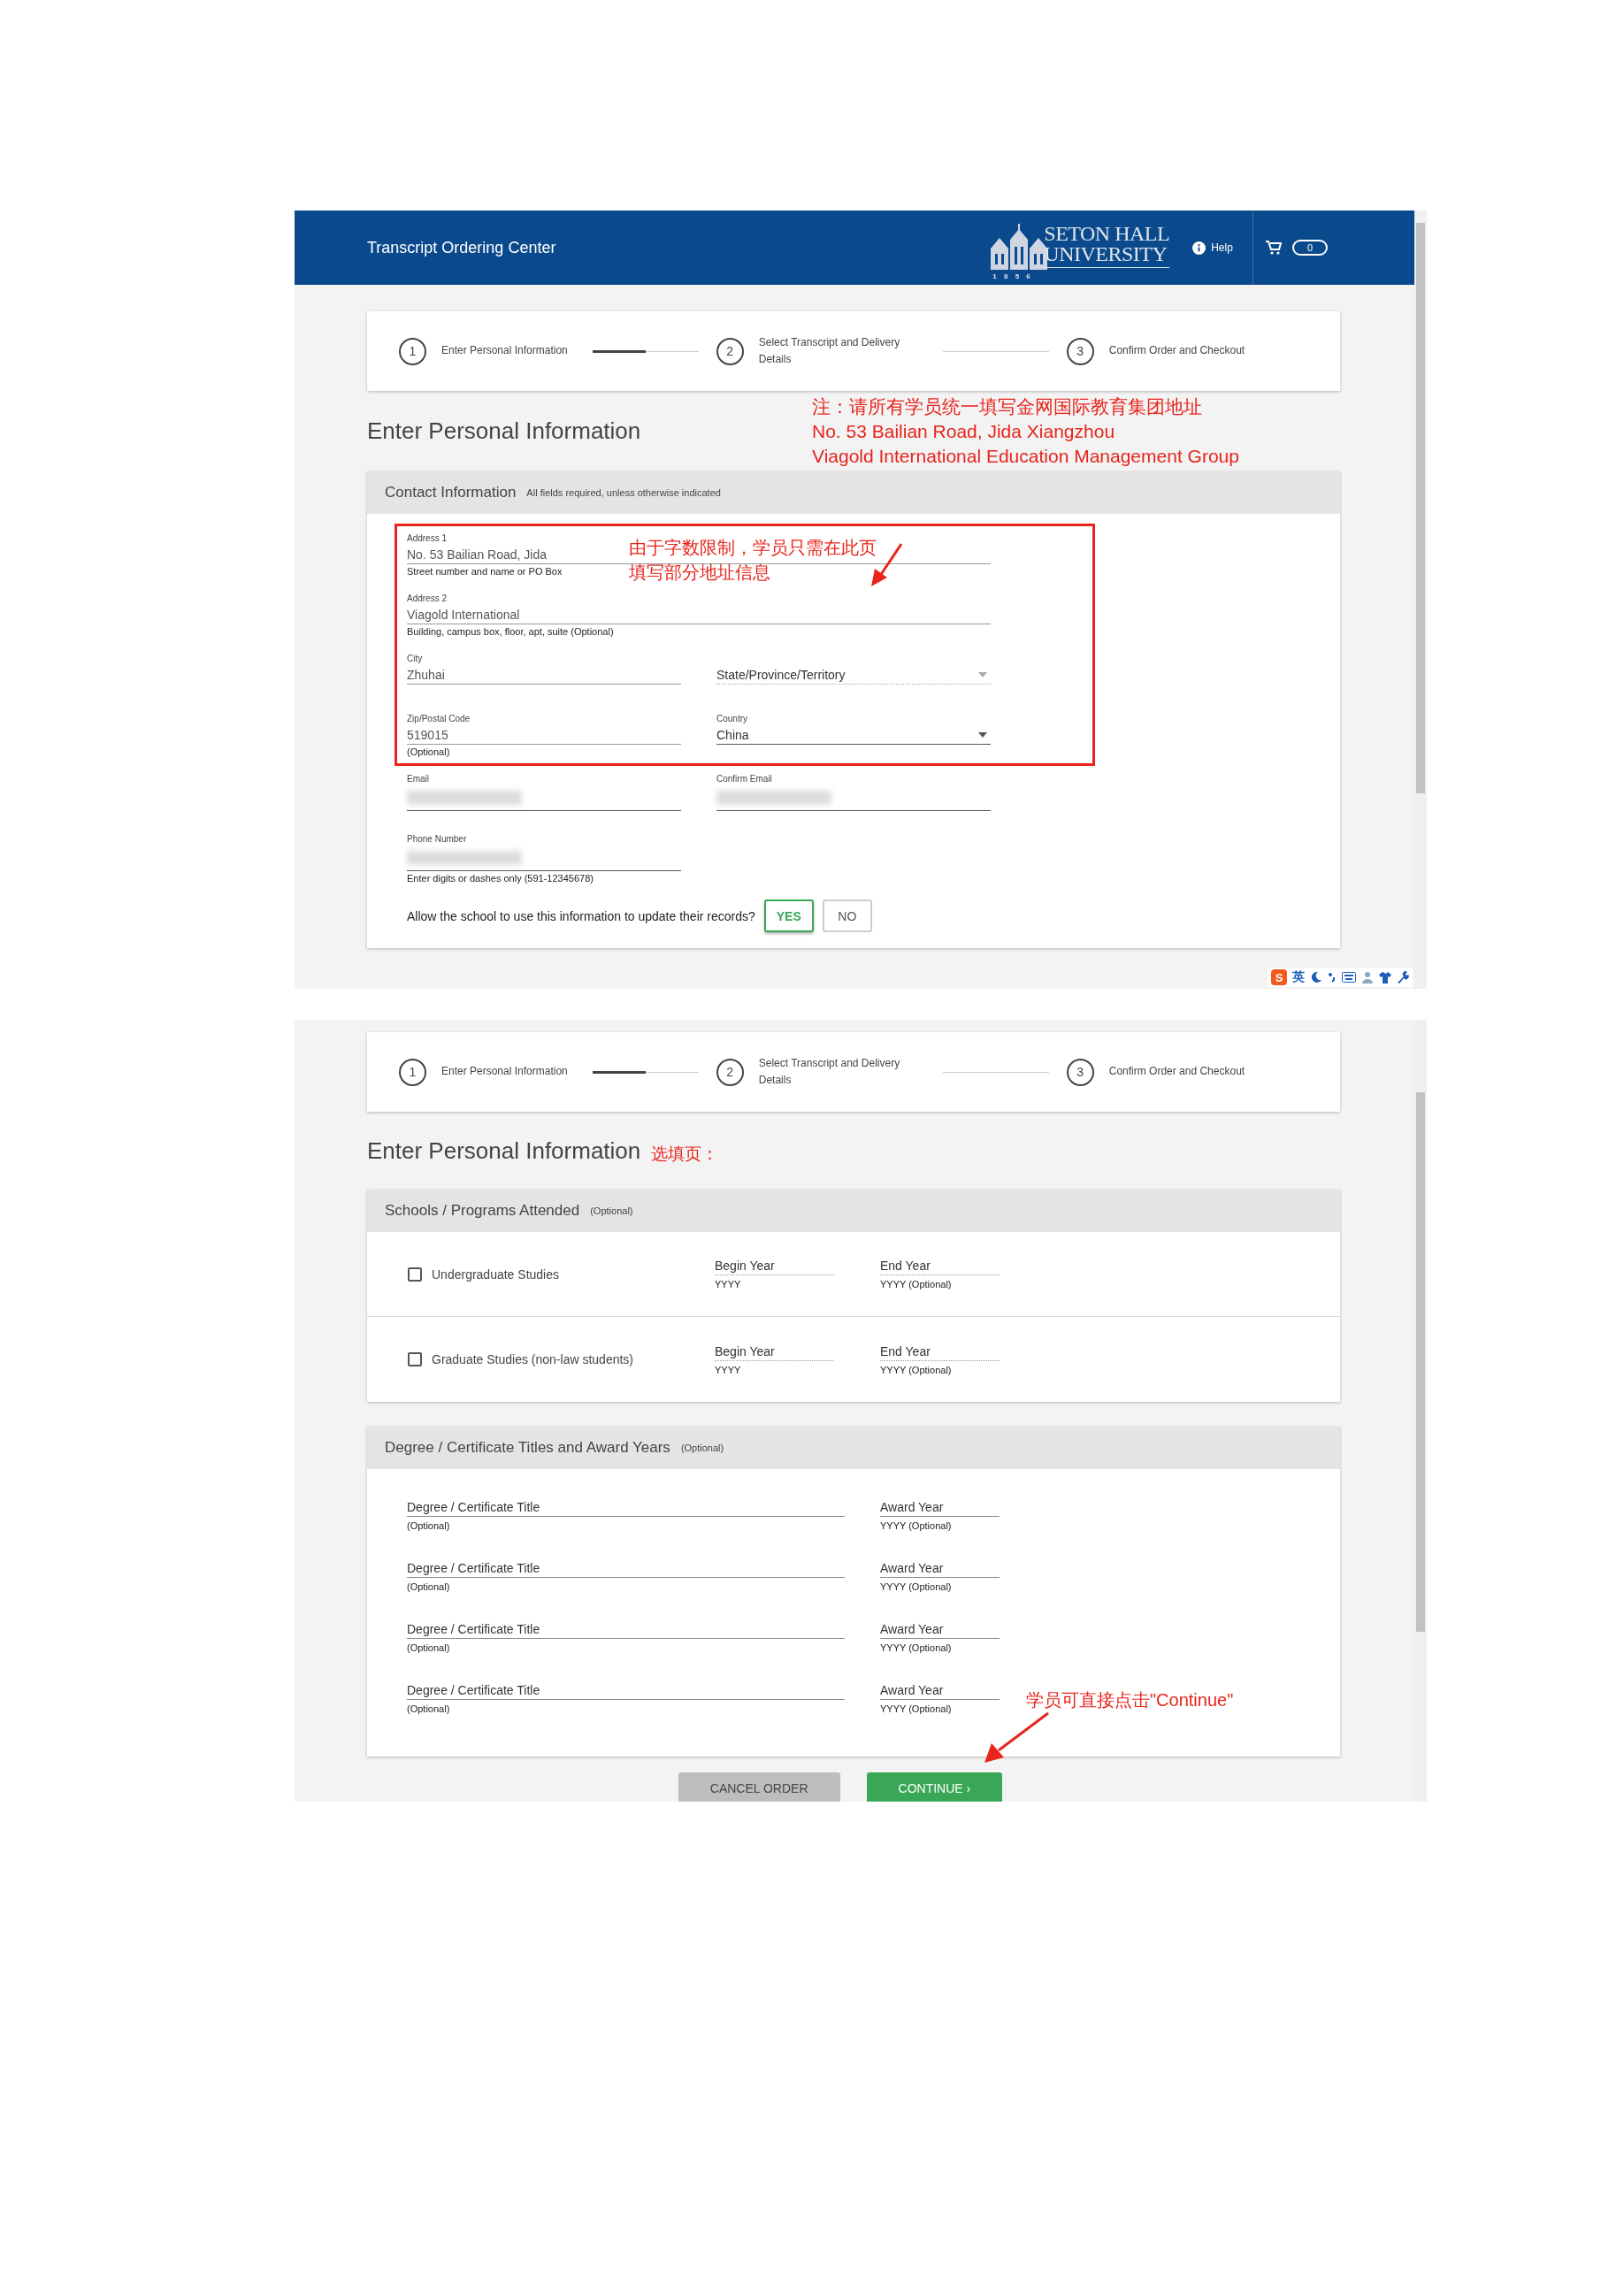 This screenshot has width=1624, height=2296. I want to click on field-label: Address 1, so click(427, 539).